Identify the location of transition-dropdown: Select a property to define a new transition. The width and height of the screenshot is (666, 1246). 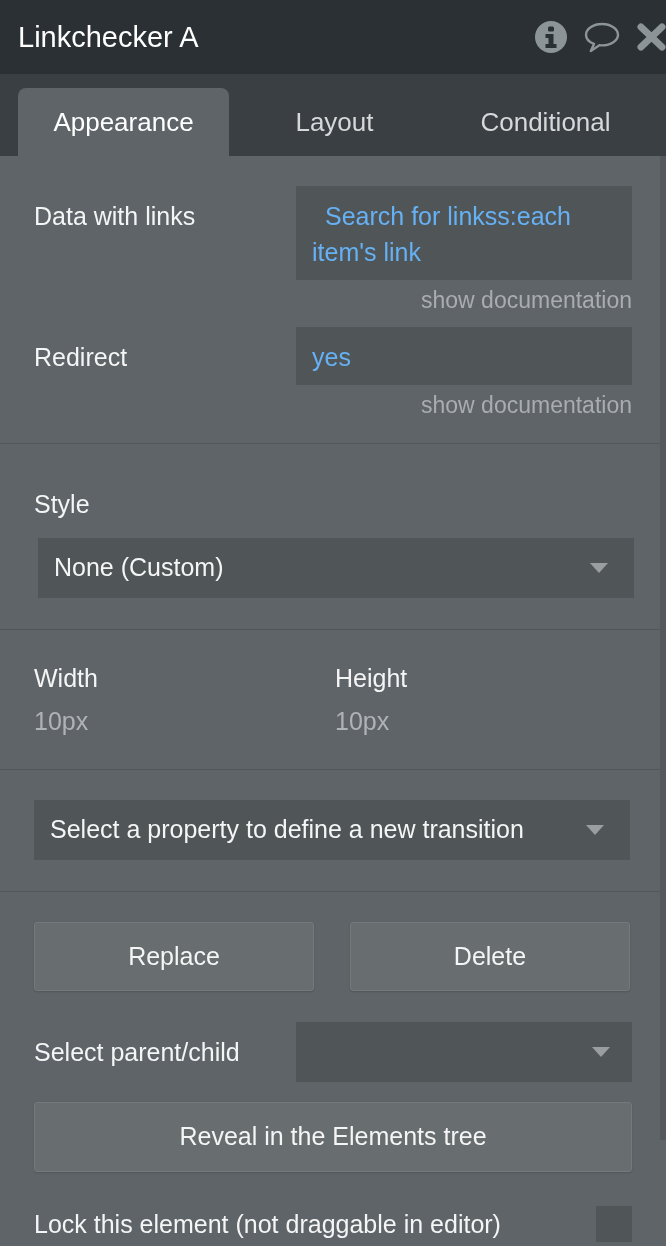
(332, 830).